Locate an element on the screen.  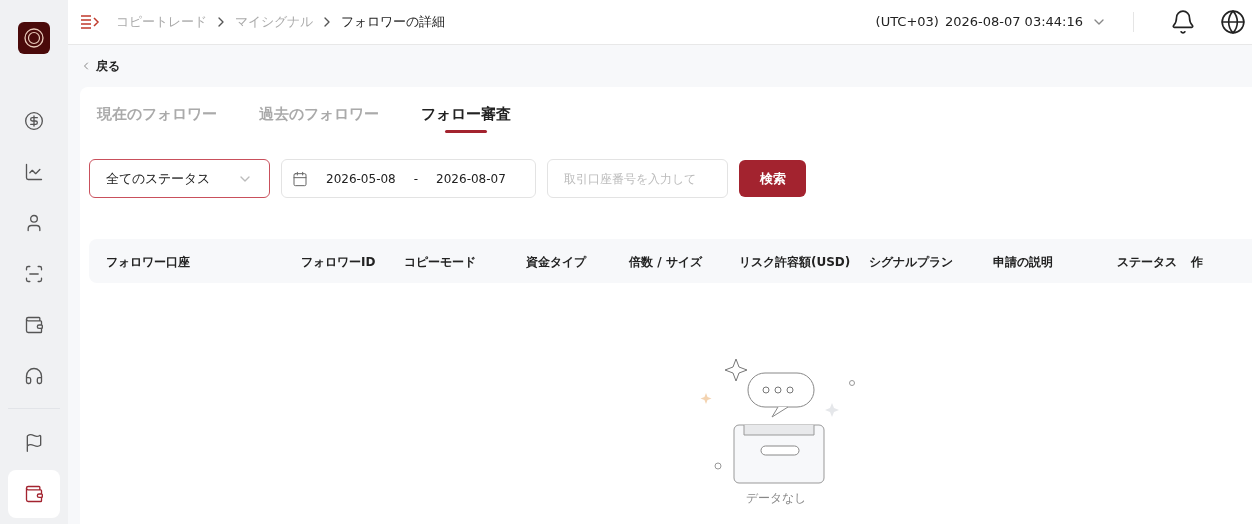
column-header: 作 is located at coordinates (1197, 262).